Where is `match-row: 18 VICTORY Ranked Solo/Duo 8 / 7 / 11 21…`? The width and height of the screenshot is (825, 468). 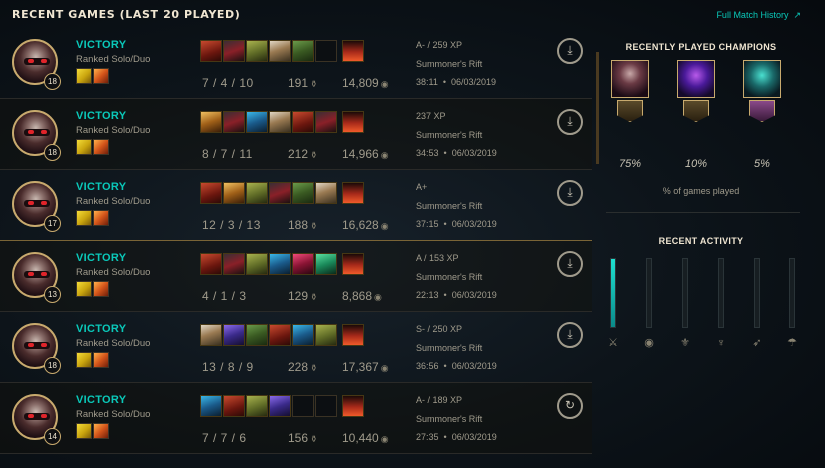 match-row: 18 VICTORY Ranked Solo/Duo 8 / 7 / 11 21… is located at coordinates (296, 134).